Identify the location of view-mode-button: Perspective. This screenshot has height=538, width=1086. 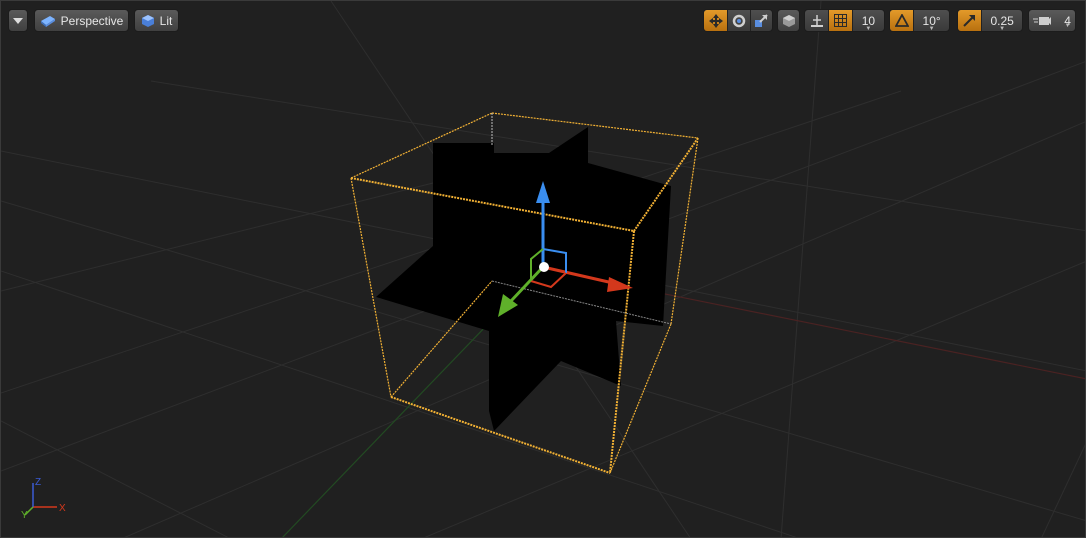
(81, 20).